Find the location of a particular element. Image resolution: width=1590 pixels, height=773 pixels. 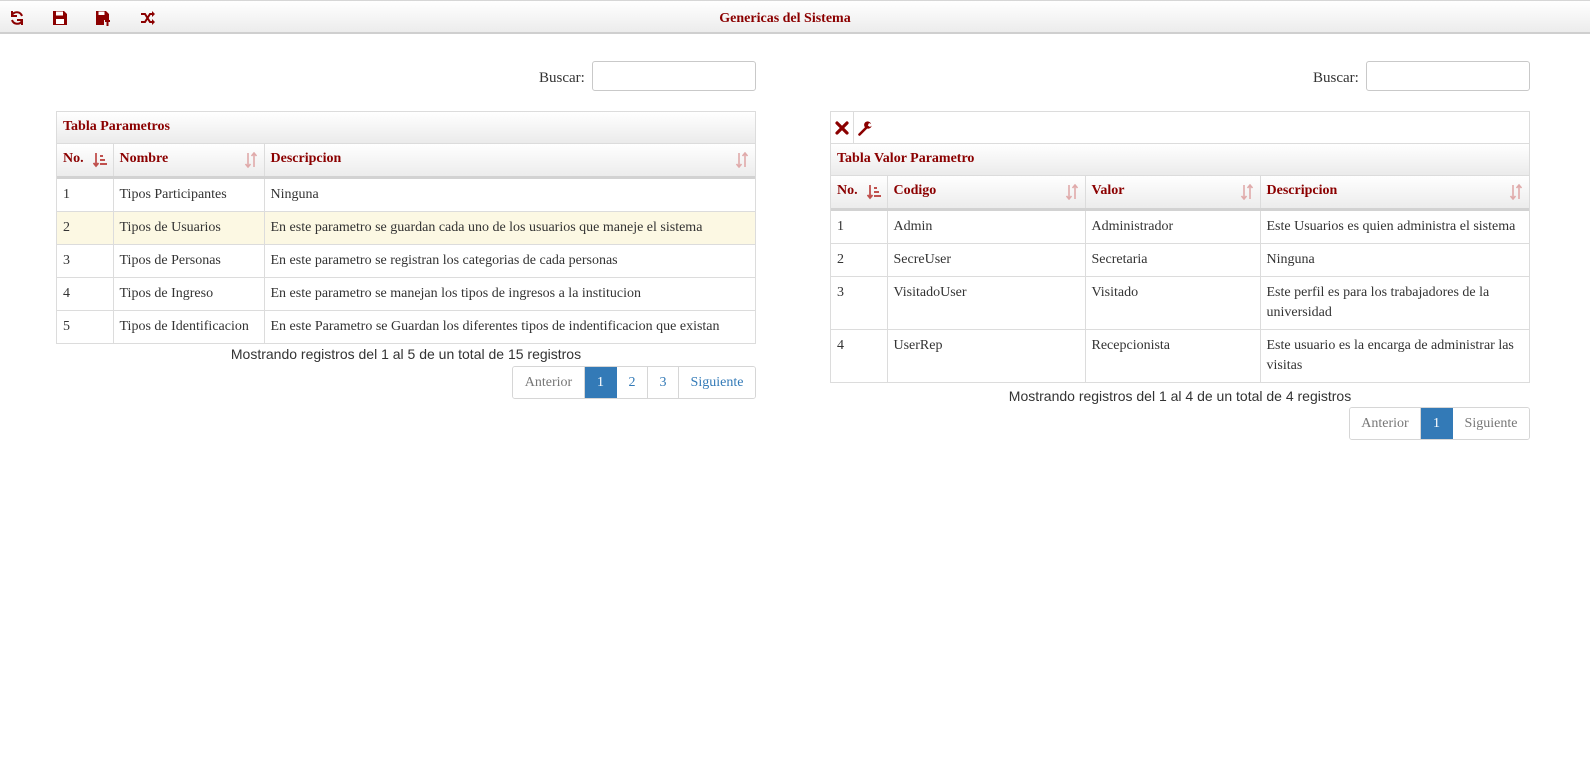

cell-nombre: Tipos de Usuarios is located at coordinates (189, 228).